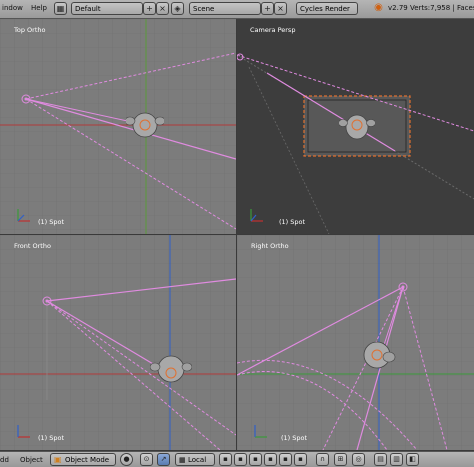 The width and height of the screenshot is (474, 467). What do you see at coordinates (378, 7) in the screenshot?
I see `blender-logo-icon: ◉` at bounding box center [378, 7].